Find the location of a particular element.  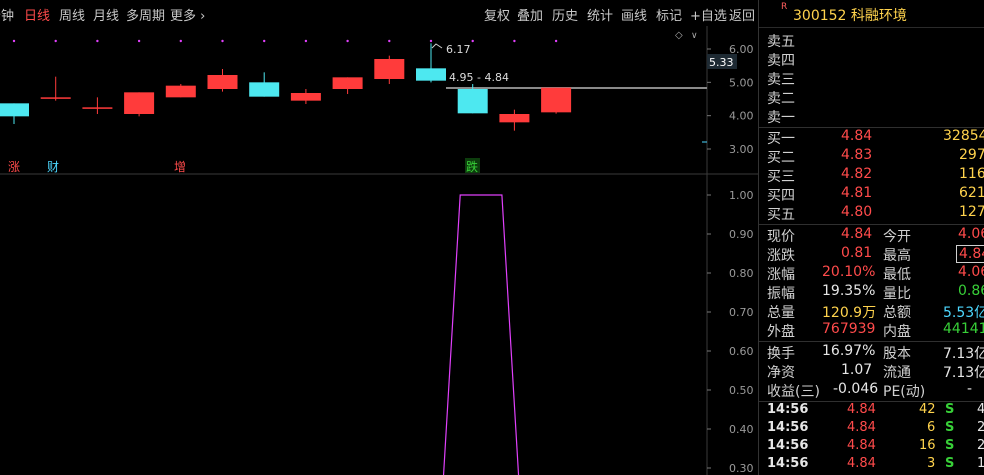

tick-row: 14:56 4.84 16 S 2 is located at coordinates (871, 447).